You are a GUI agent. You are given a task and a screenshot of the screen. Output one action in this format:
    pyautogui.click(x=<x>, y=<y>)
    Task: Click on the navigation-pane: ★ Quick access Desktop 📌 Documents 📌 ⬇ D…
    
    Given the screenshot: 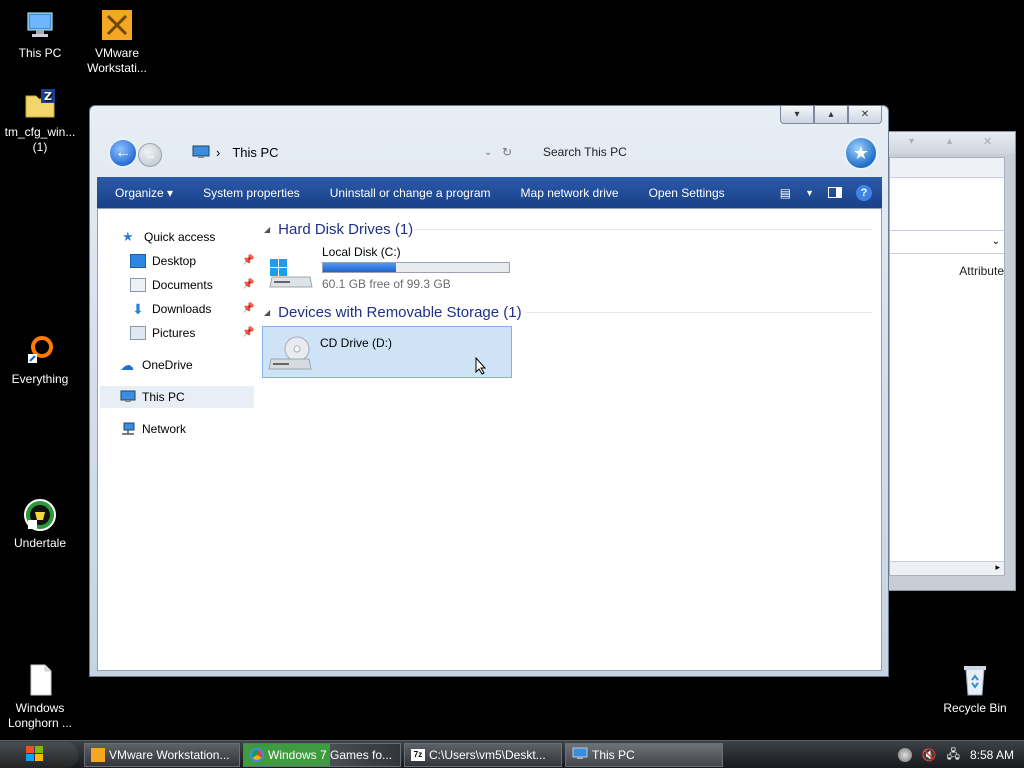 What is the action you would take?
    pyautogui.click(x=178, y=439)
    